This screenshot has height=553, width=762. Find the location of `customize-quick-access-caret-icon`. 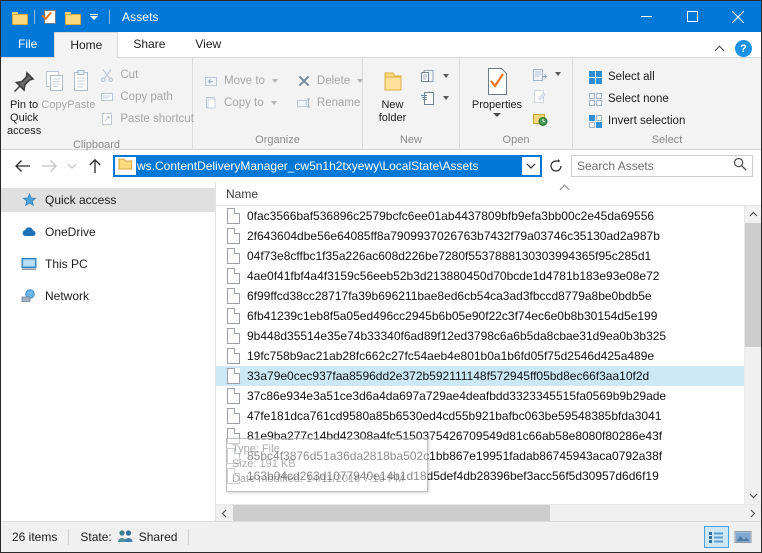

customize-quick-access-caret-icon is located at coordinates (94, 17).